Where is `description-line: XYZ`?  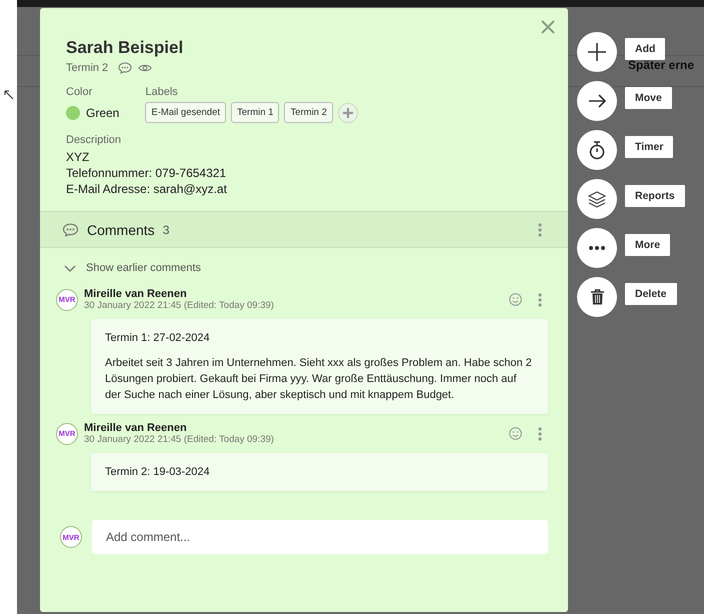
description-line: XYZ is located at coordinates (78, 157).